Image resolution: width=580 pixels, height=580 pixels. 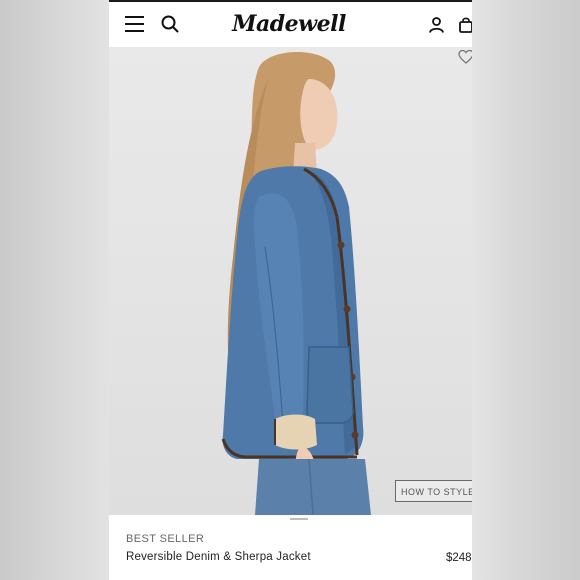 I want to click on account-icon, so click(x=436, y=25).